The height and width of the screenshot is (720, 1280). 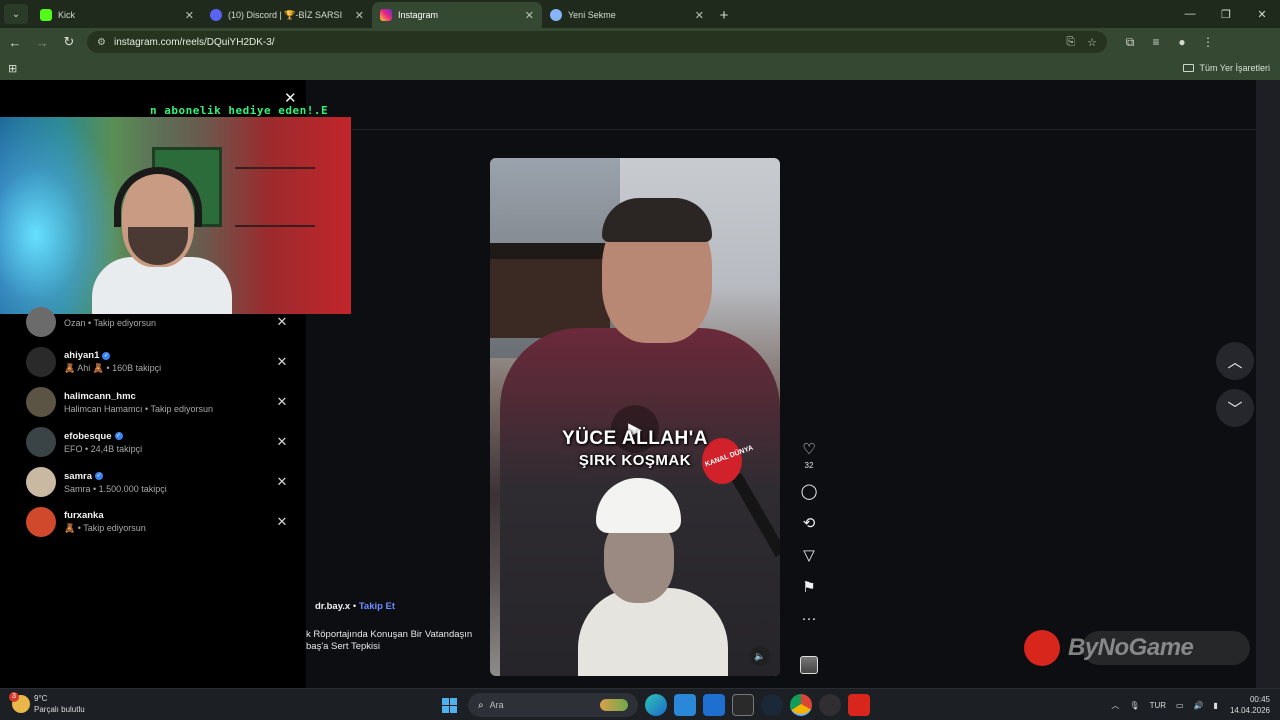 I want to click on kick-icon, so click(x=46, y=15).